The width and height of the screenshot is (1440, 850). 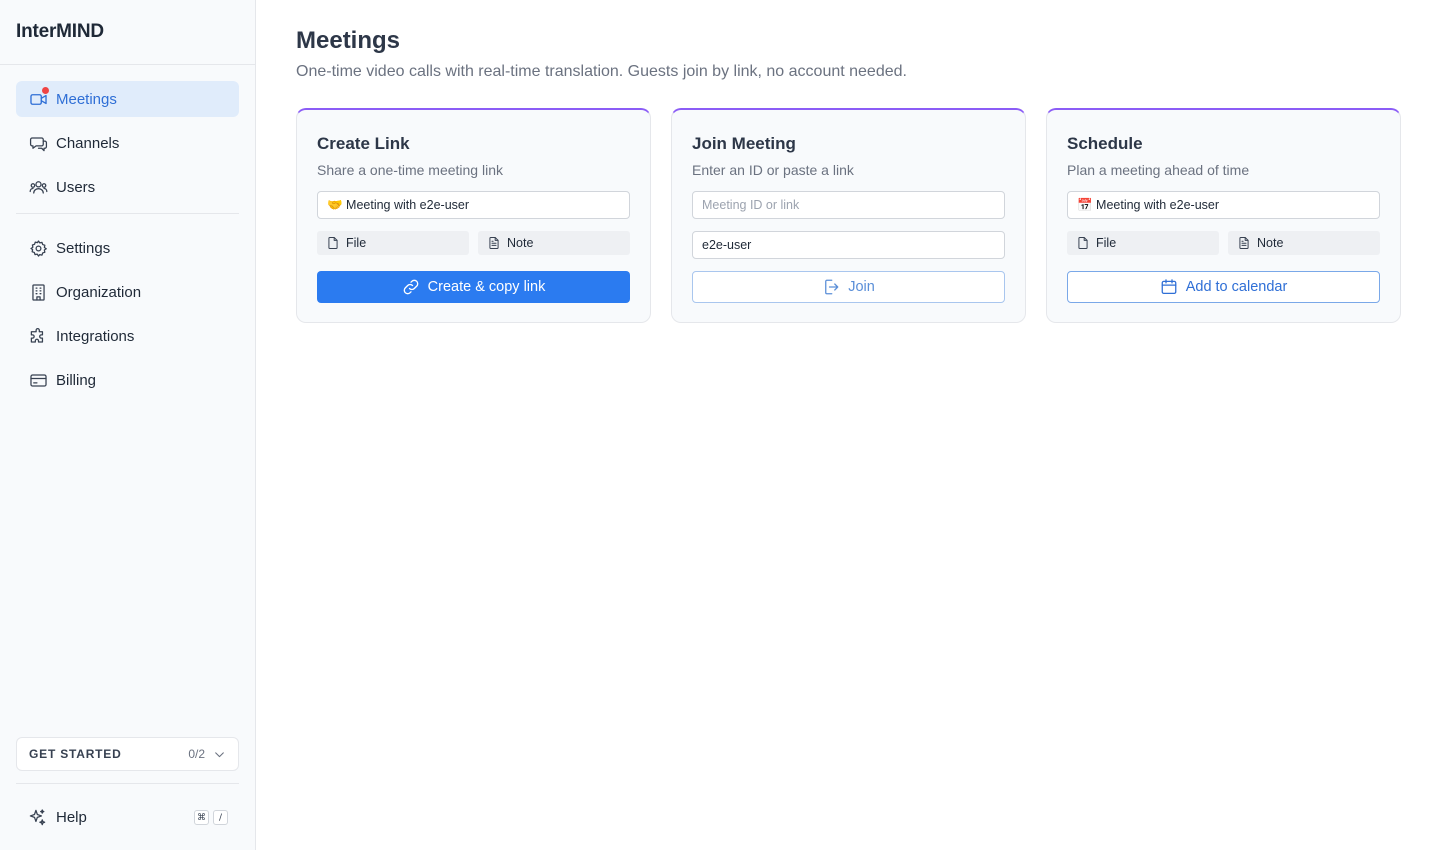 I want to click on schedule-name-input: 📅 Meeting with e2e-user, so click(x=1223, y=205).